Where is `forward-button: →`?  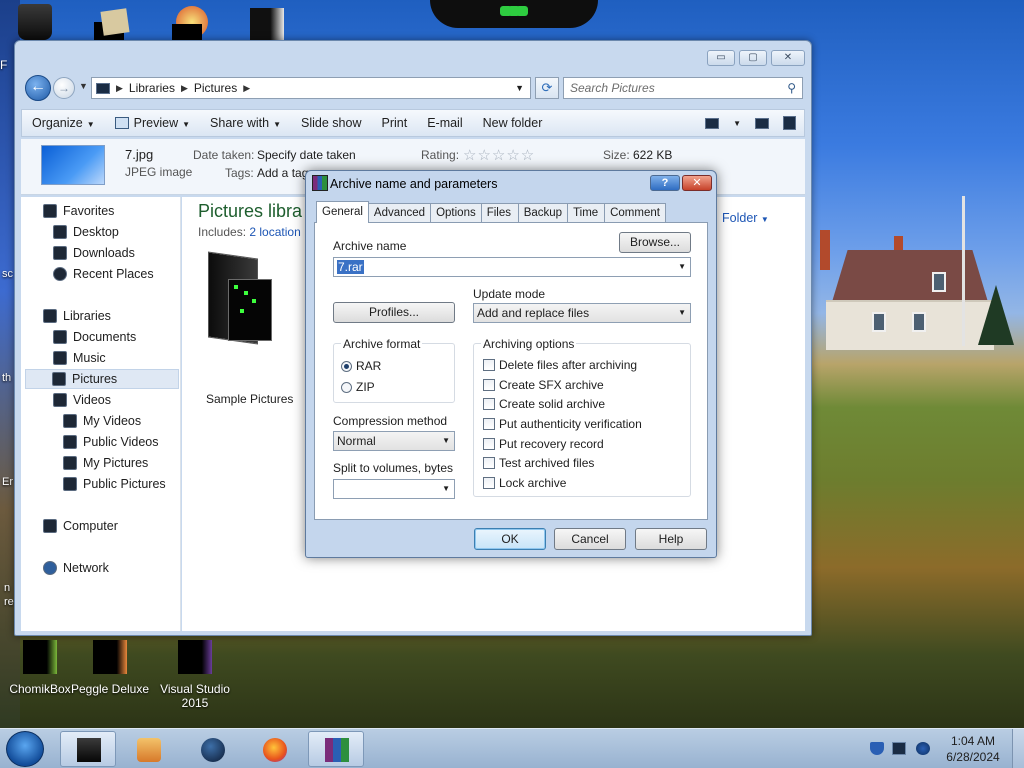
forward-button: → is located at coordinates (64, 88).